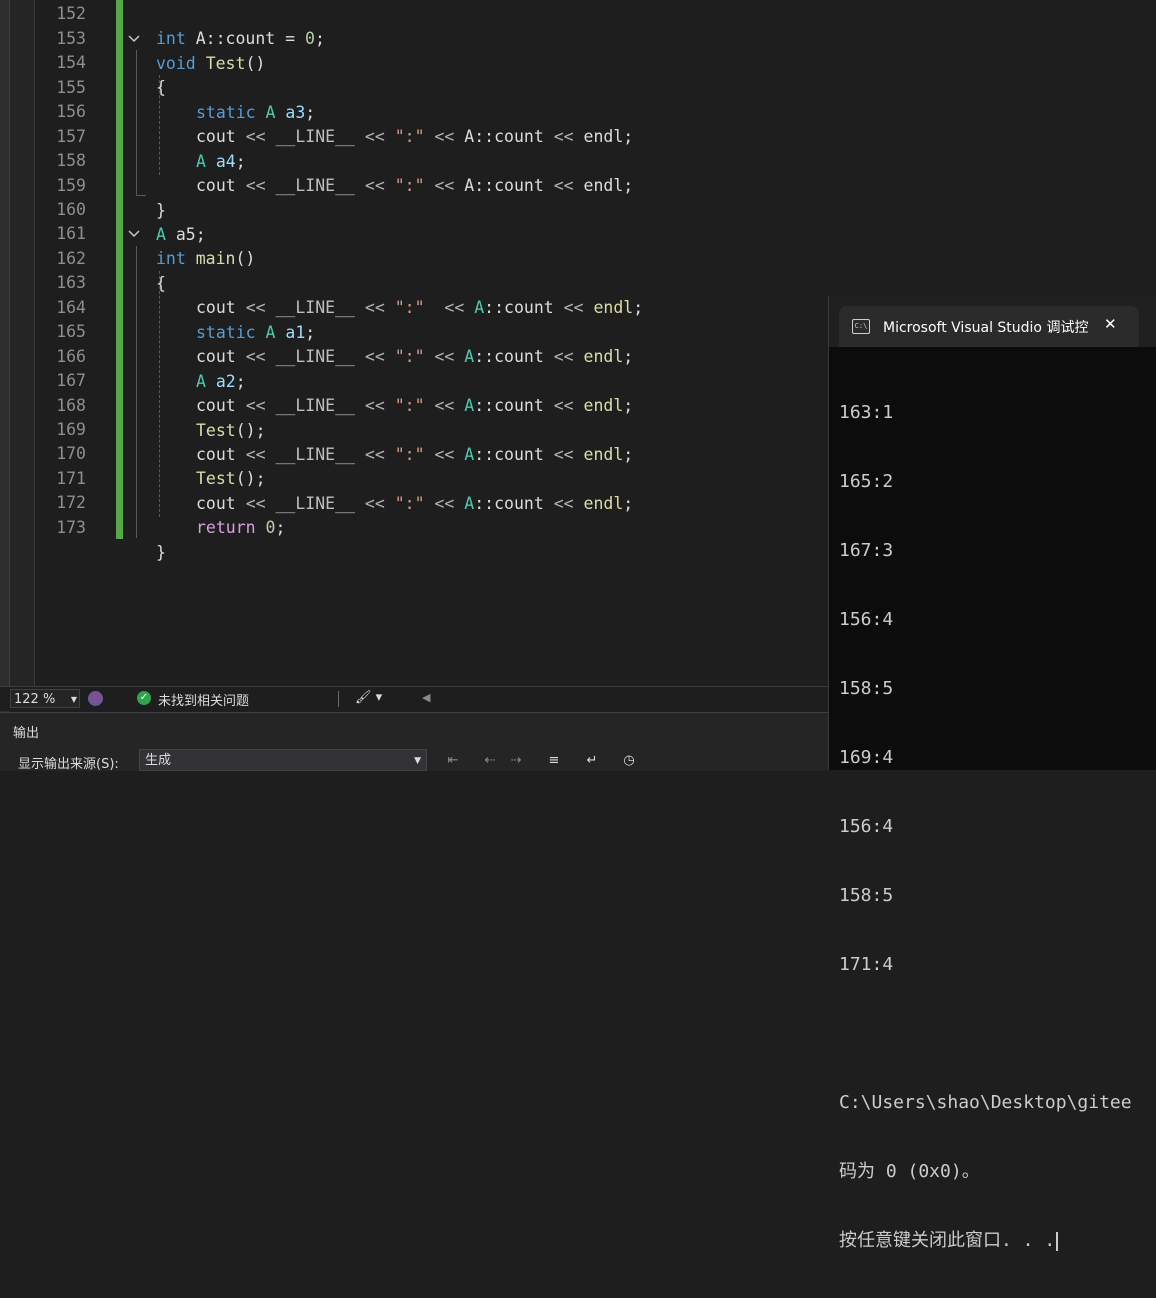 Image resolution: width=1156 pixels, height=1298 pixels. I want to click on code-line-161: int main(), so click(578, 245).